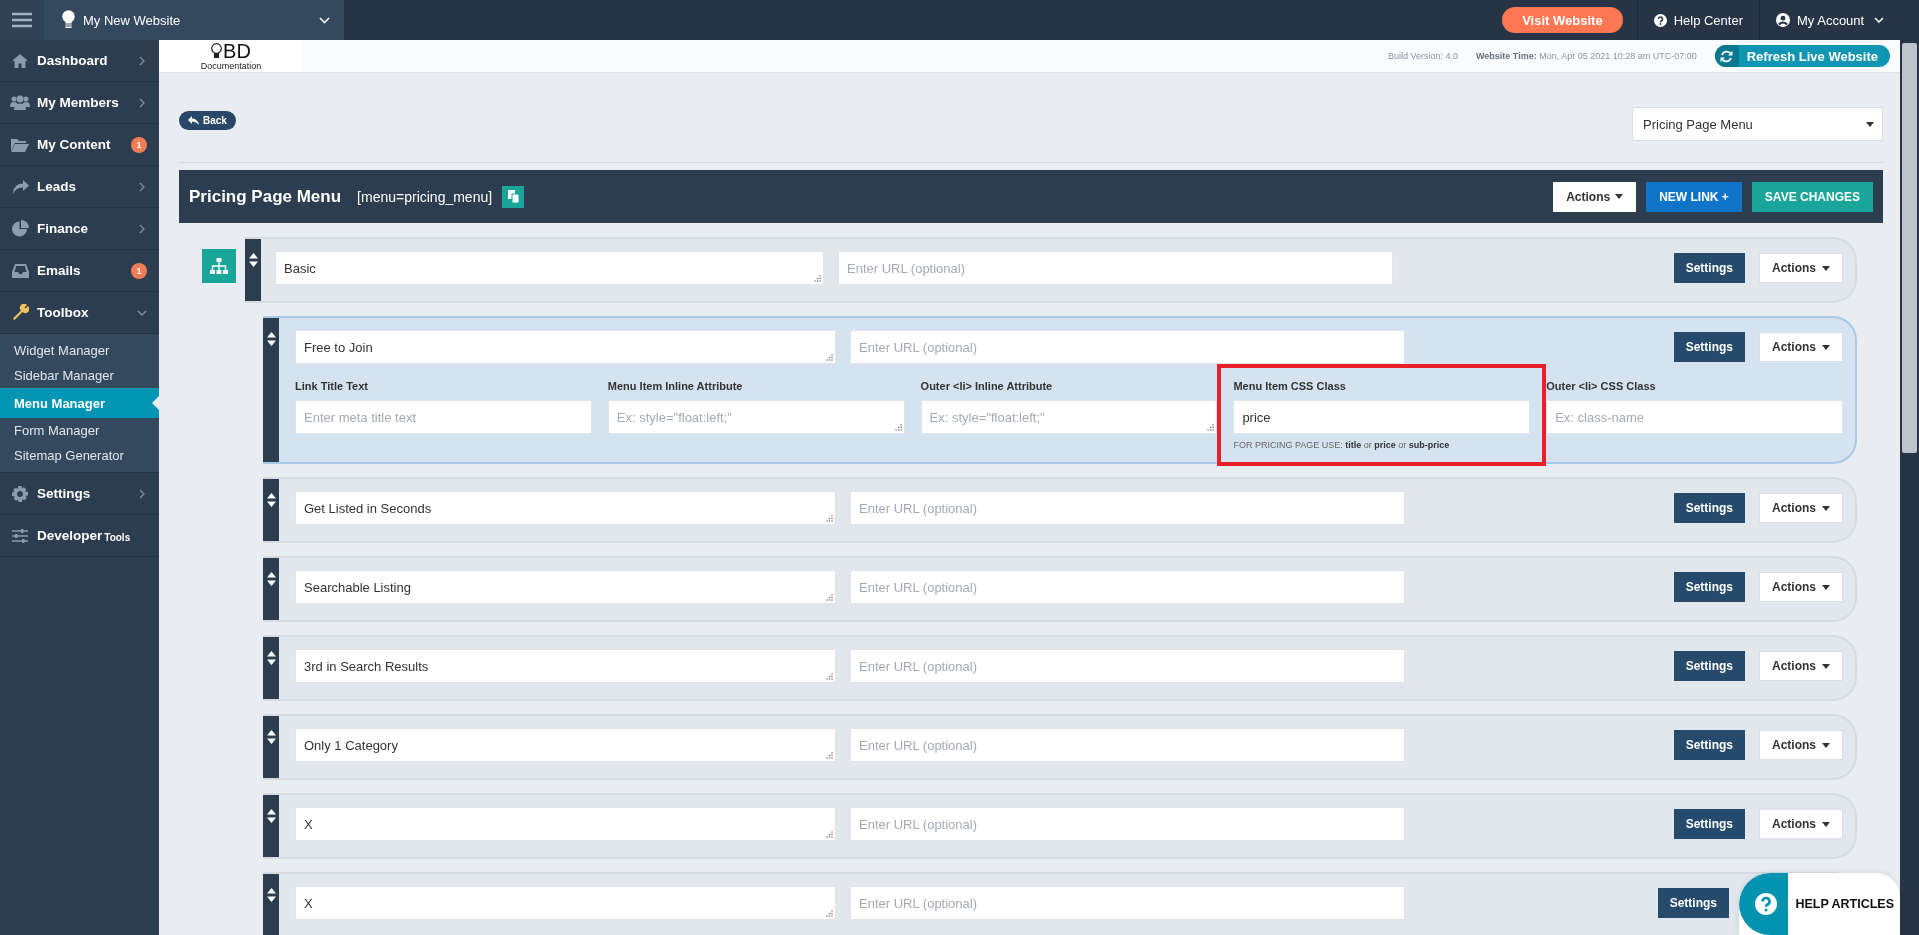 The width and height of the screenshot is (1919, 935). I want to click on menu-select: Pricing Page Menu, so click(1757, 124).